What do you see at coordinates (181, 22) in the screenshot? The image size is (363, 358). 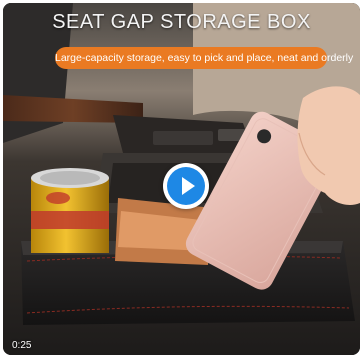 I see `video-title: SEAT GAP STORAGE BOX` at bounding box center [181, 22].